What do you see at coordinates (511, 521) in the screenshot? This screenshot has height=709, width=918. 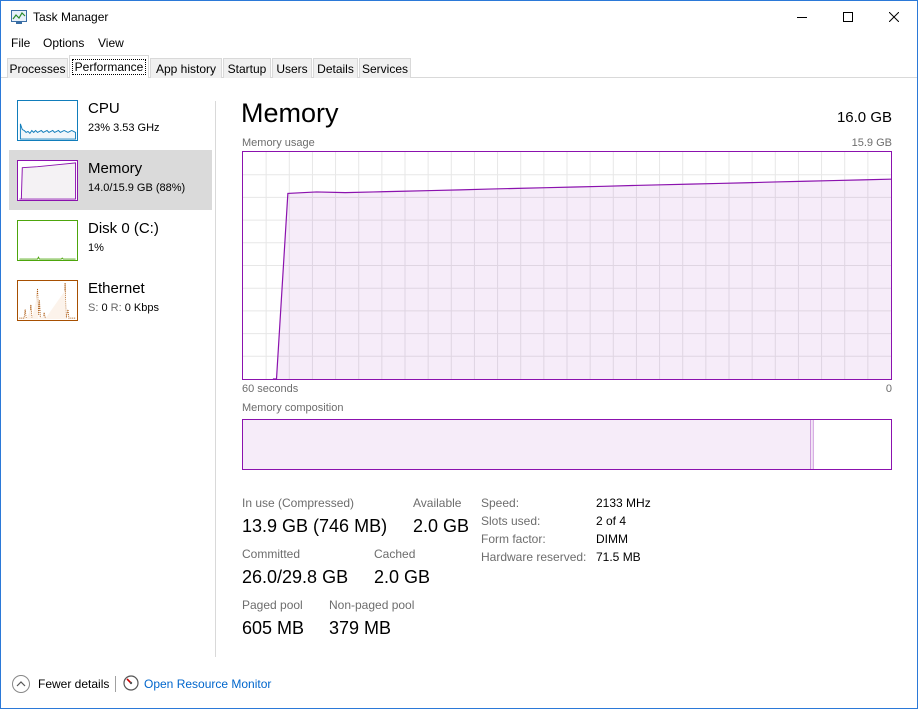 I see `slots-used-label: Slots used:` at bounding box center [511, 521].